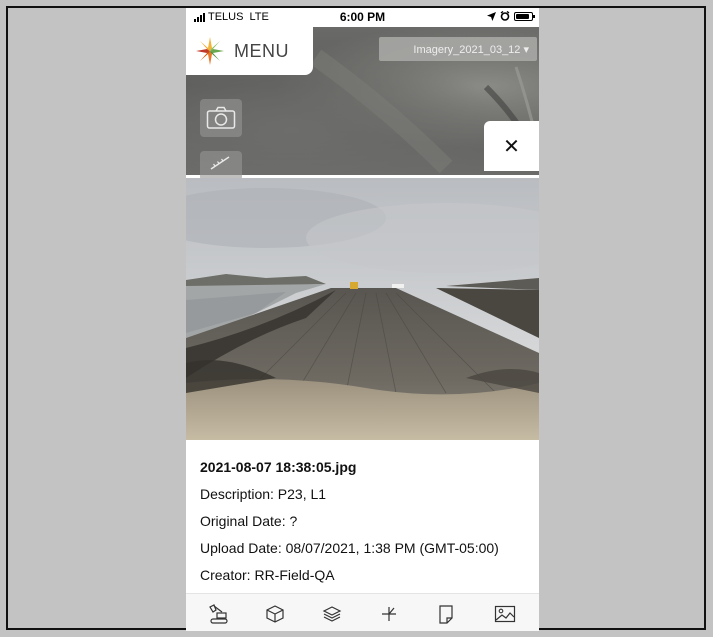 This screenshot has width=713, height=637. I want to click on menu-label: MENU, so click(261, 50).